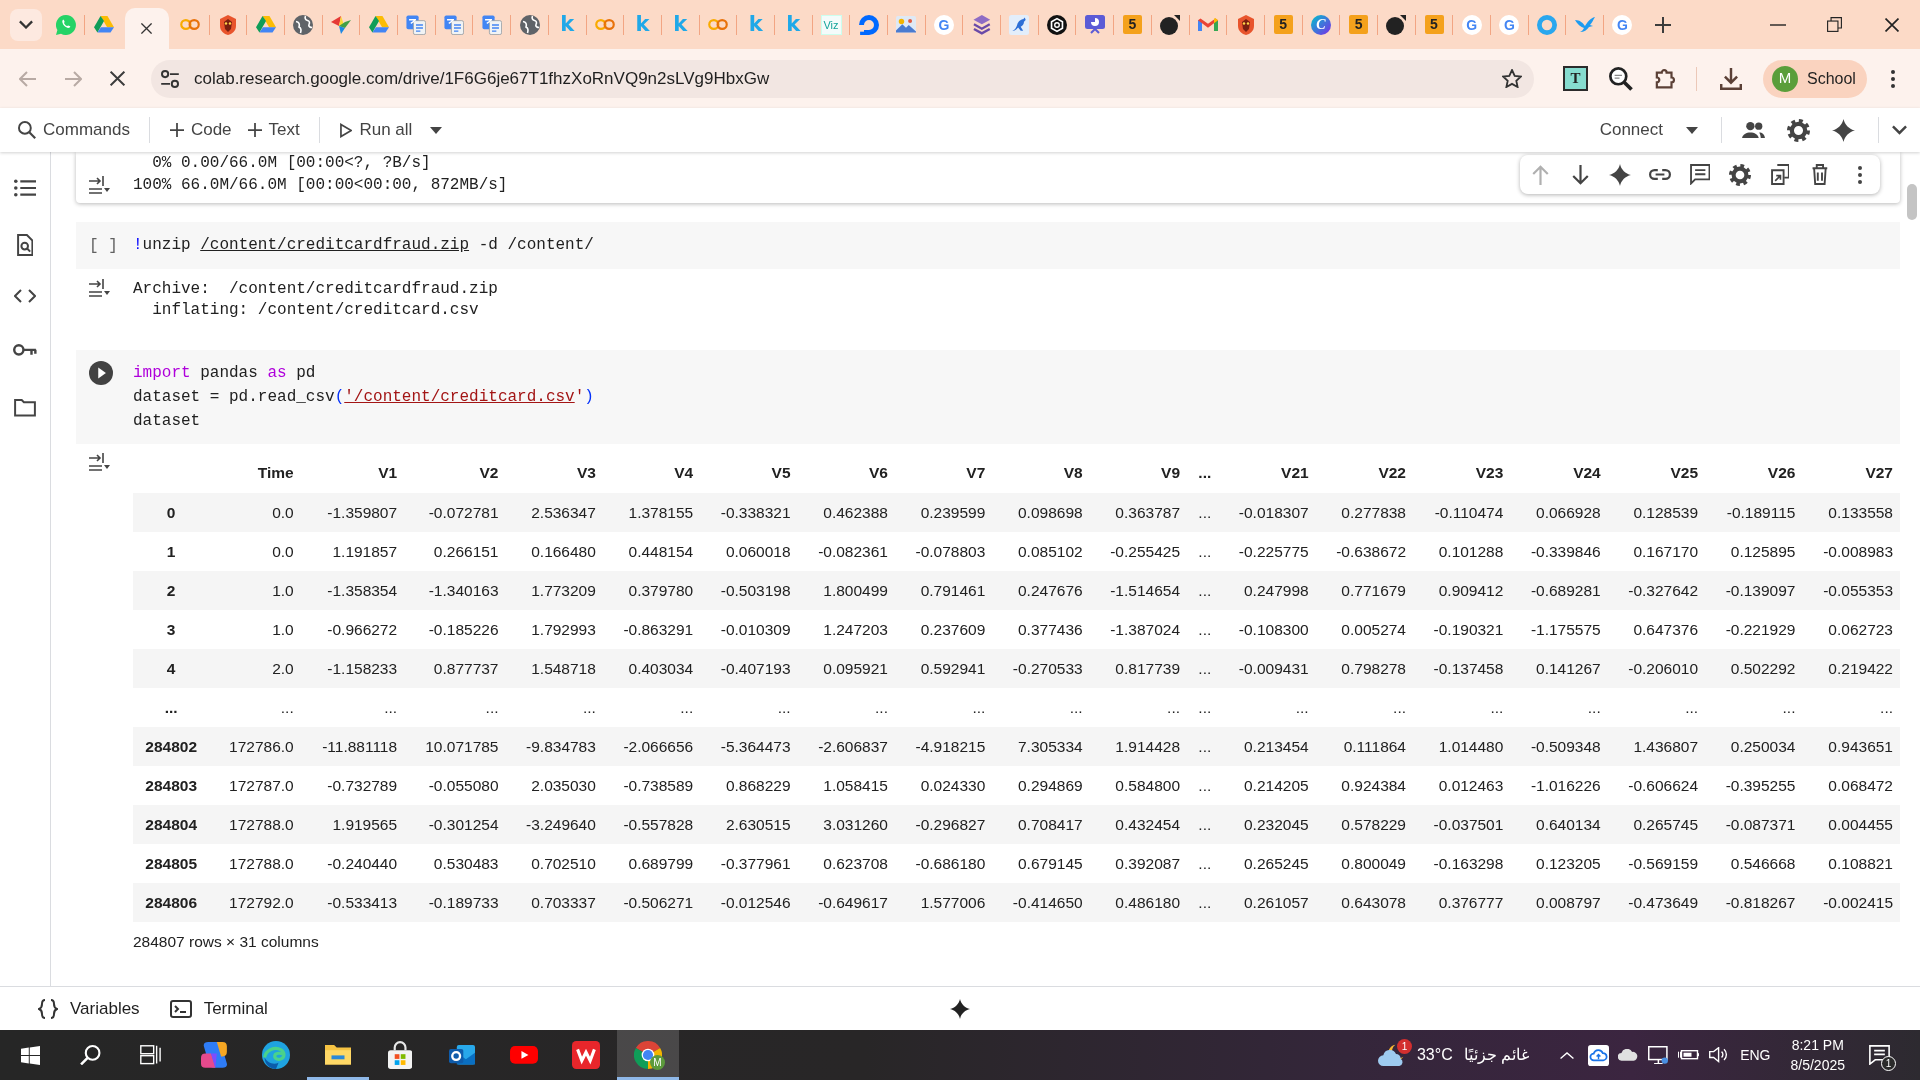 The image size is (1920, 1080). Describe the element at coordinates (276, 1055) in the screenshot. I see `wave-icon` at that location.